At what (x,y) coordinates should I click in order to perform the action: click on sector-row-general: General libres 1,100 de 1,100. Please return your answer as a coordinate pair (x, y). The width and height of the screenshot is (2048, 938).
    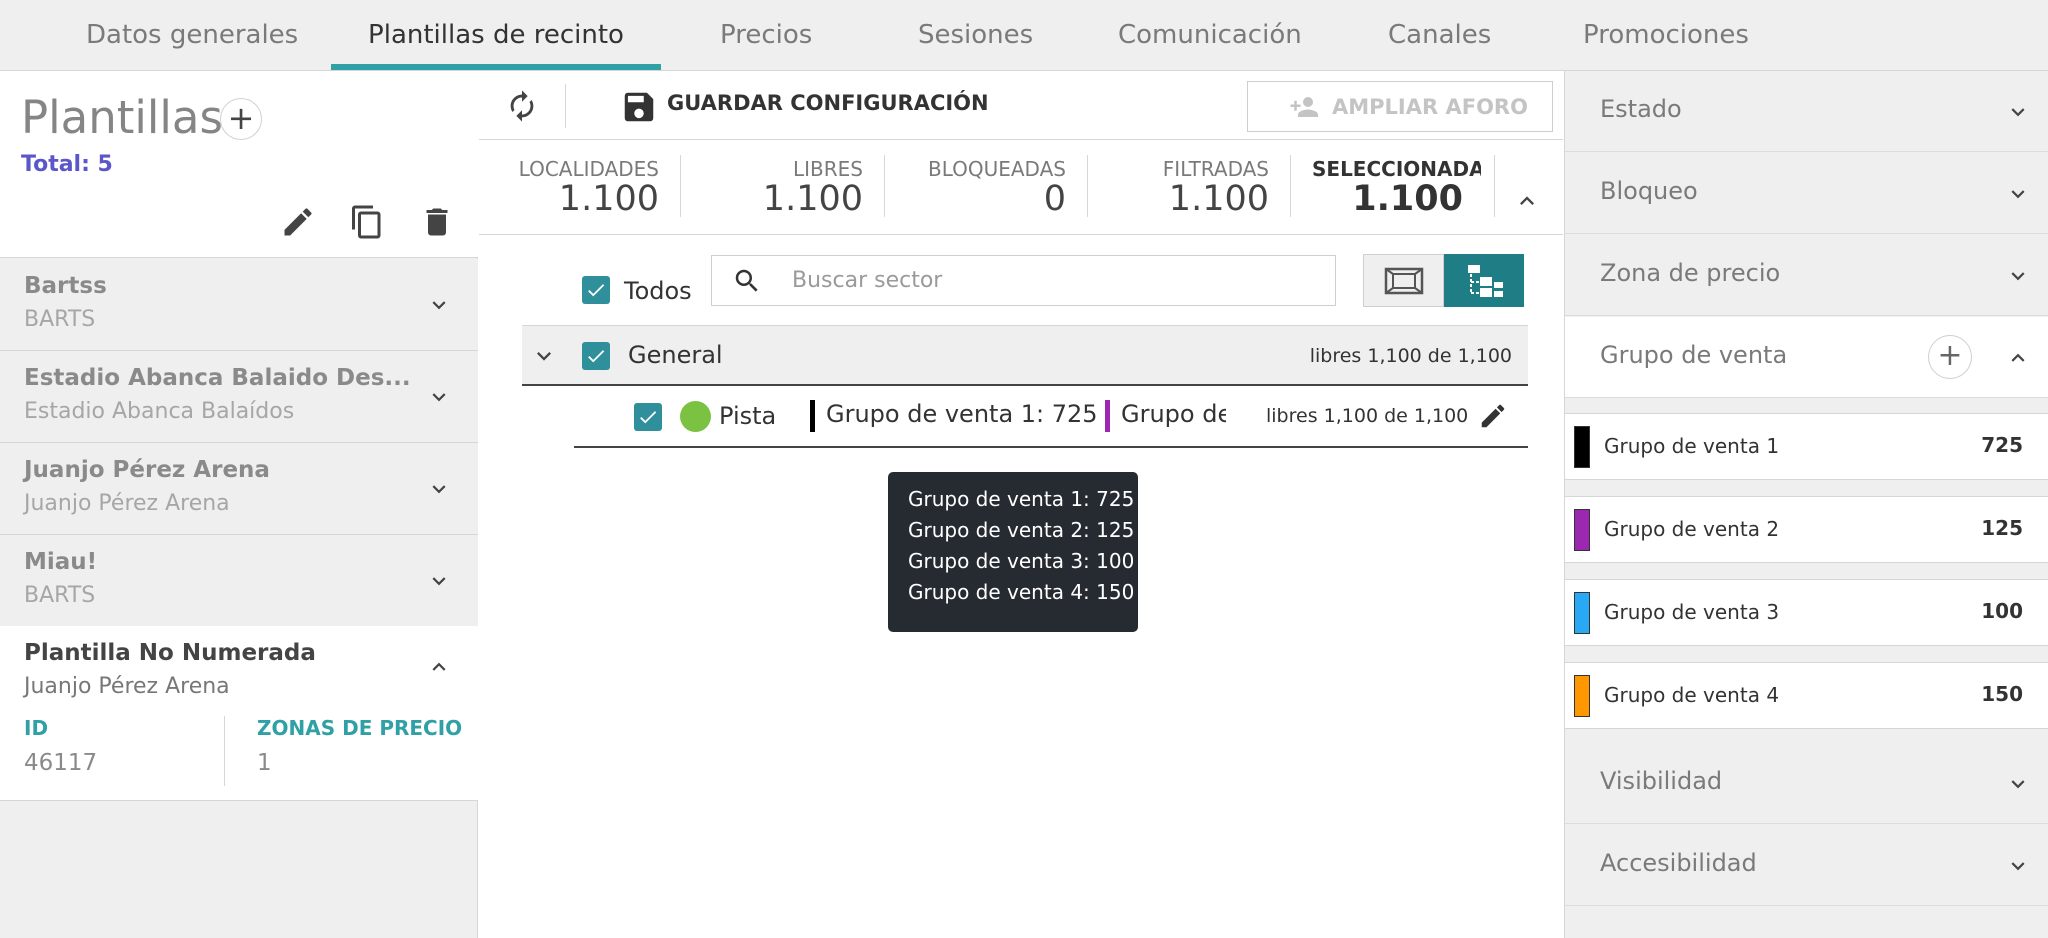
    Looking at the image, I should click on (1025, 355).